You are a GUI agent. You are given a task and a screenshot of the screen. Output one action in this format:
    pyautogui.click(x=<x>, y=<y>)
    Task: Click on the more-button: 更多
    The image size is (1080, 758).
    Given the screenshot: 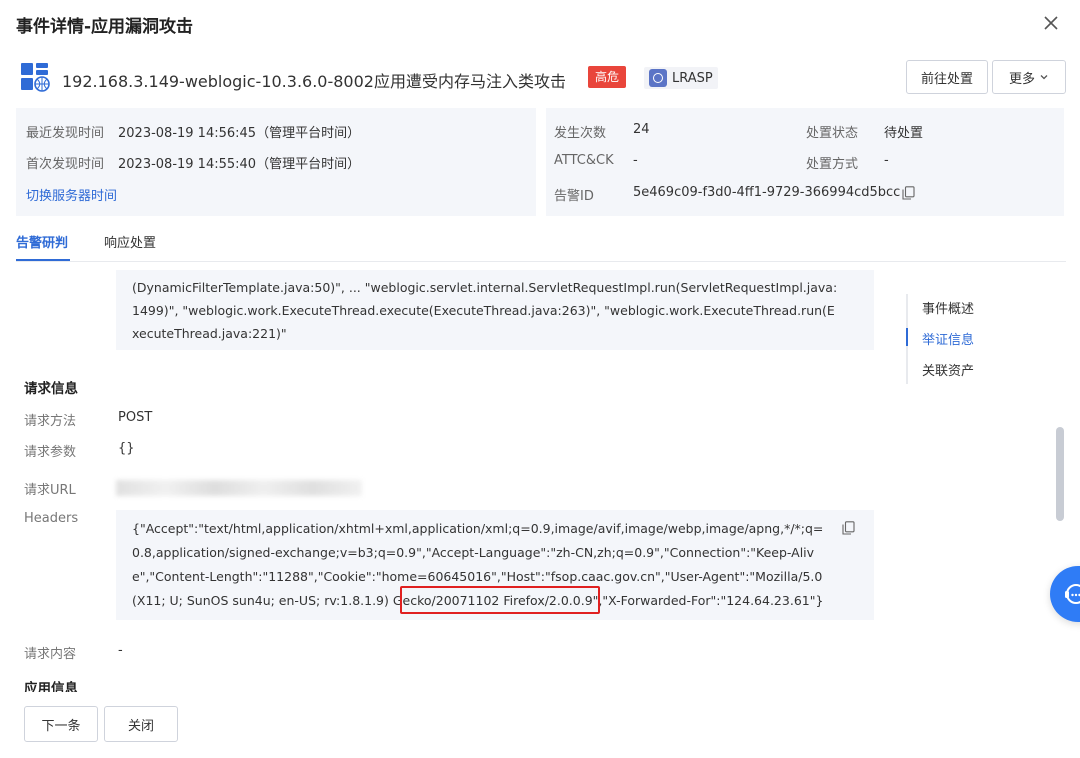 What is the action you would take?
    pyautogui.click(x=1029, y=77)
    